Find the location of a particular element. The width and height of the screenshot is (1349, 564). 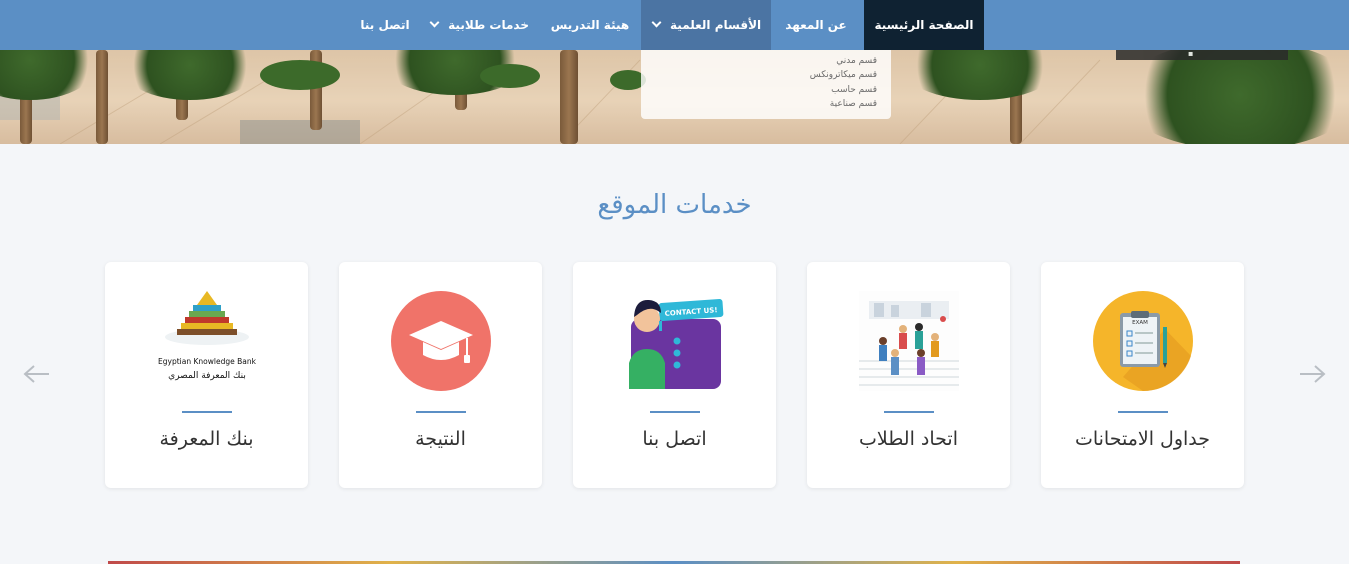

nav-departments-label: الأقسام العلمية is located at coordinates (716, 25).